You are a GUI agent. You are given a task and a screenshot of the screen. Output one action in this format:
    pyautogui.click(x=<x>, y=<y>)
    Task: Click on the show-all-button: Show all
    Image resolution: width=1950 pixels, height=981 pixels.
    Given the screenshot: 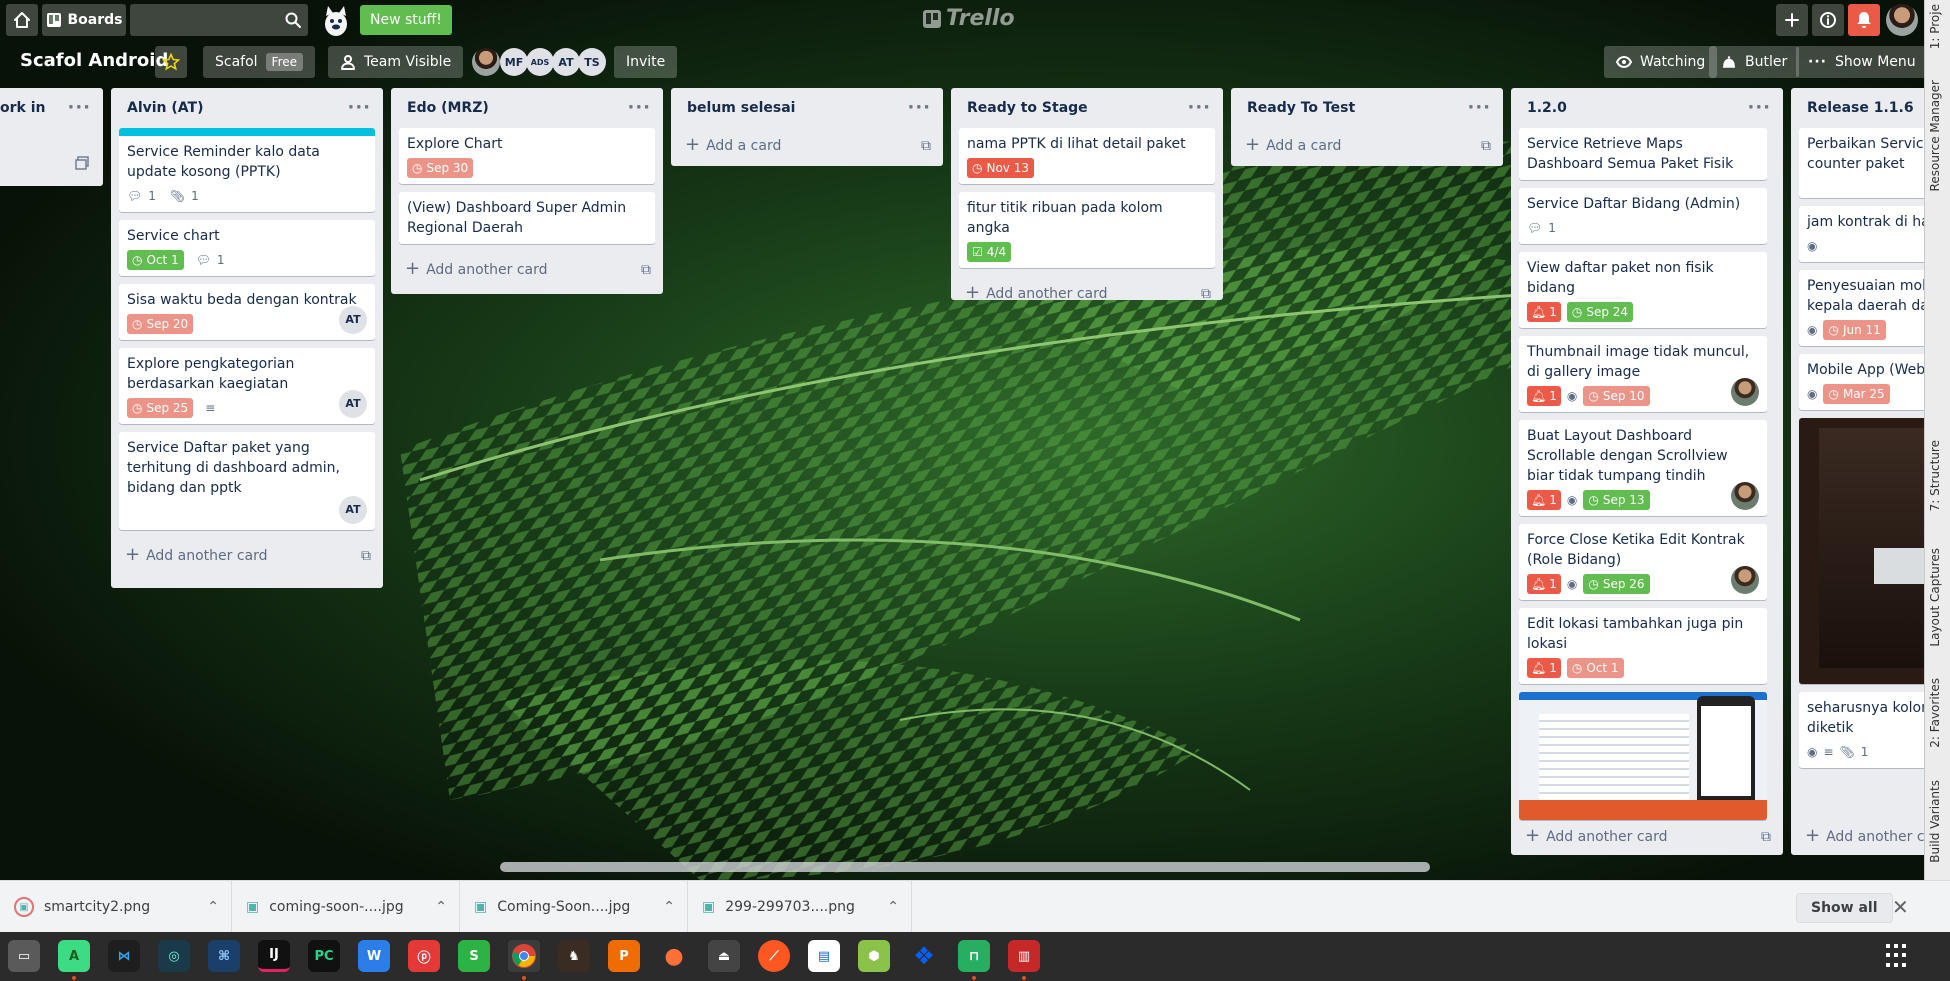 What is the action you would take?
    pyautogui.click(x=1844, y=908)
    